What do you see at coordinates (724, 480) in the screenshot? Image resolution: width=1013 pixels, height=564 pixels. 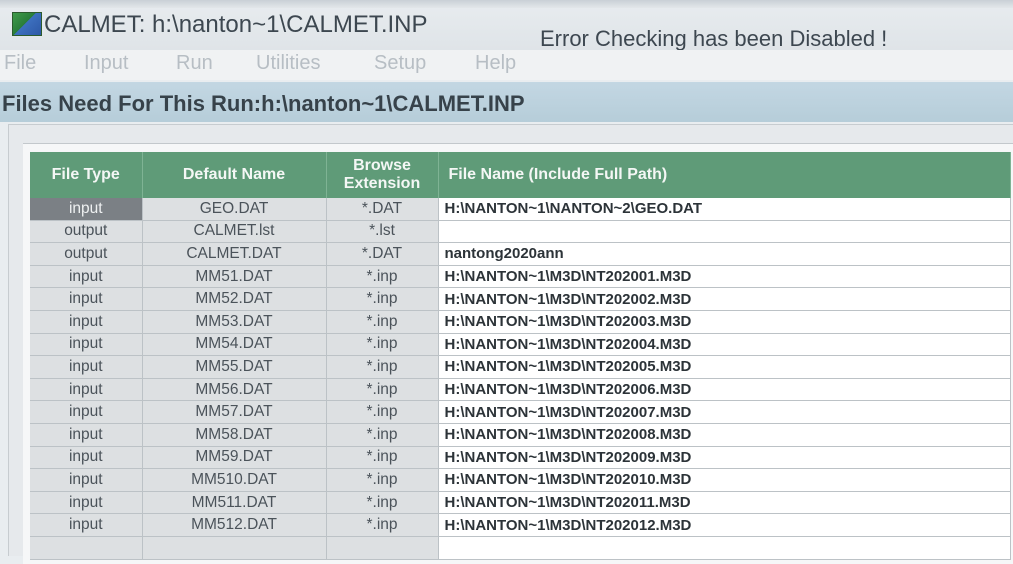 I see `file-path-cell: H:\NANTON~1\M3D\NT202010.M3D` at bounding box center [724, 480].